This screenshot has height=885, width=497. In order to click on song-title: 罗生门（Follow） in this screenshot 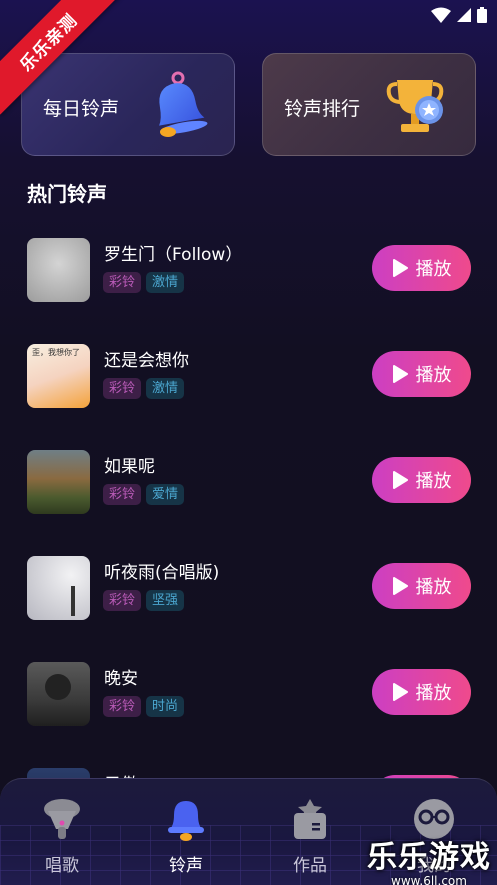, I will do `click(173, 255)`.